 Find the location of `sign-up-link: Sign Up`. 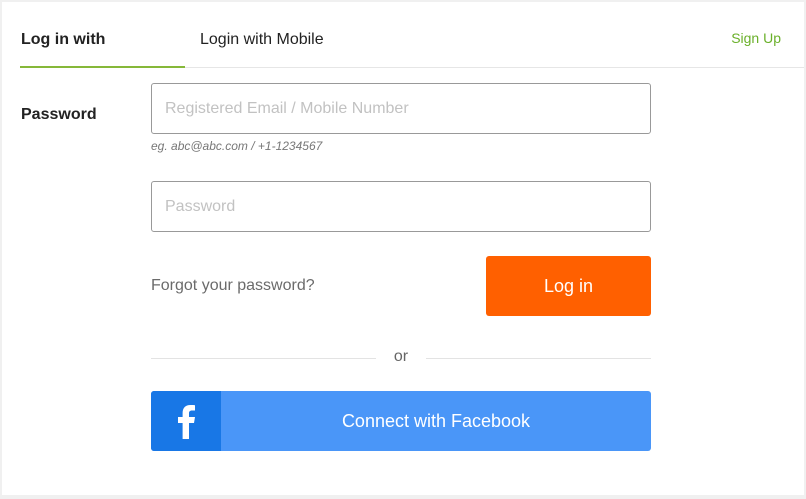

sign-up-link: Sign Up is located at coordinates (756, 38).